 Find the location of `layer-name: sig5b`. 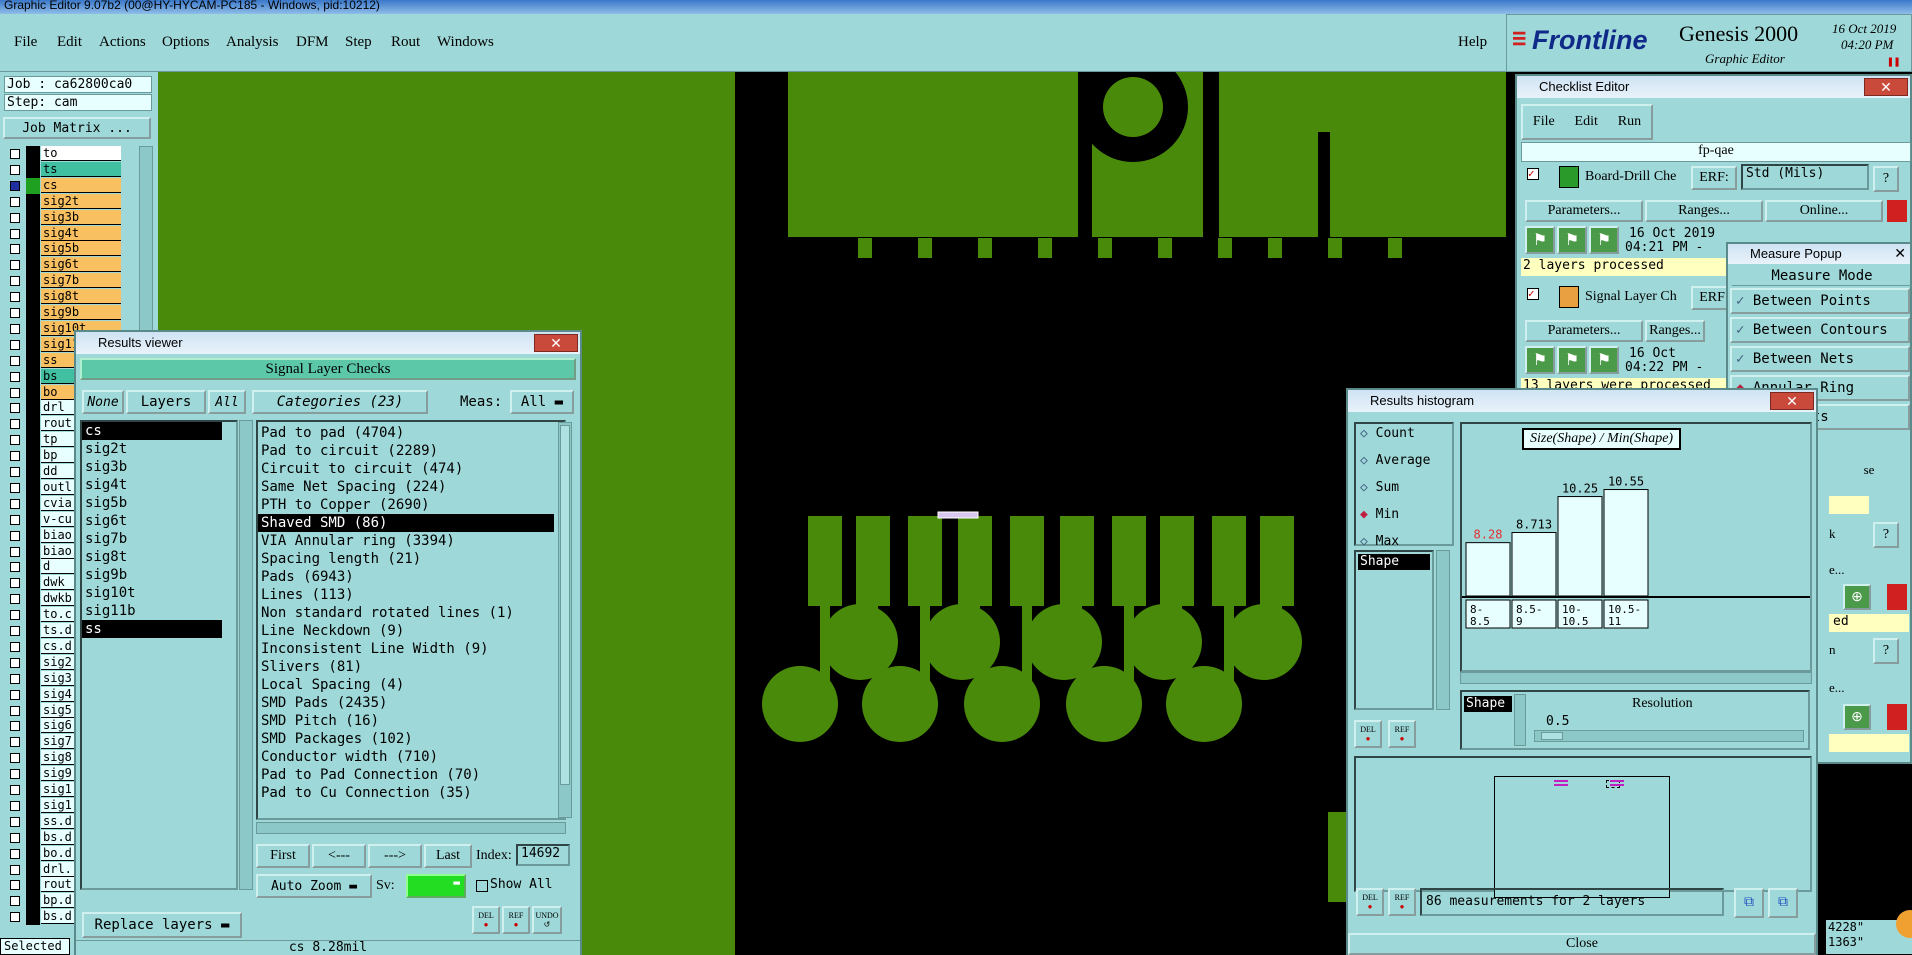

layer-name: sig5b is located at coordinates (81, 249).